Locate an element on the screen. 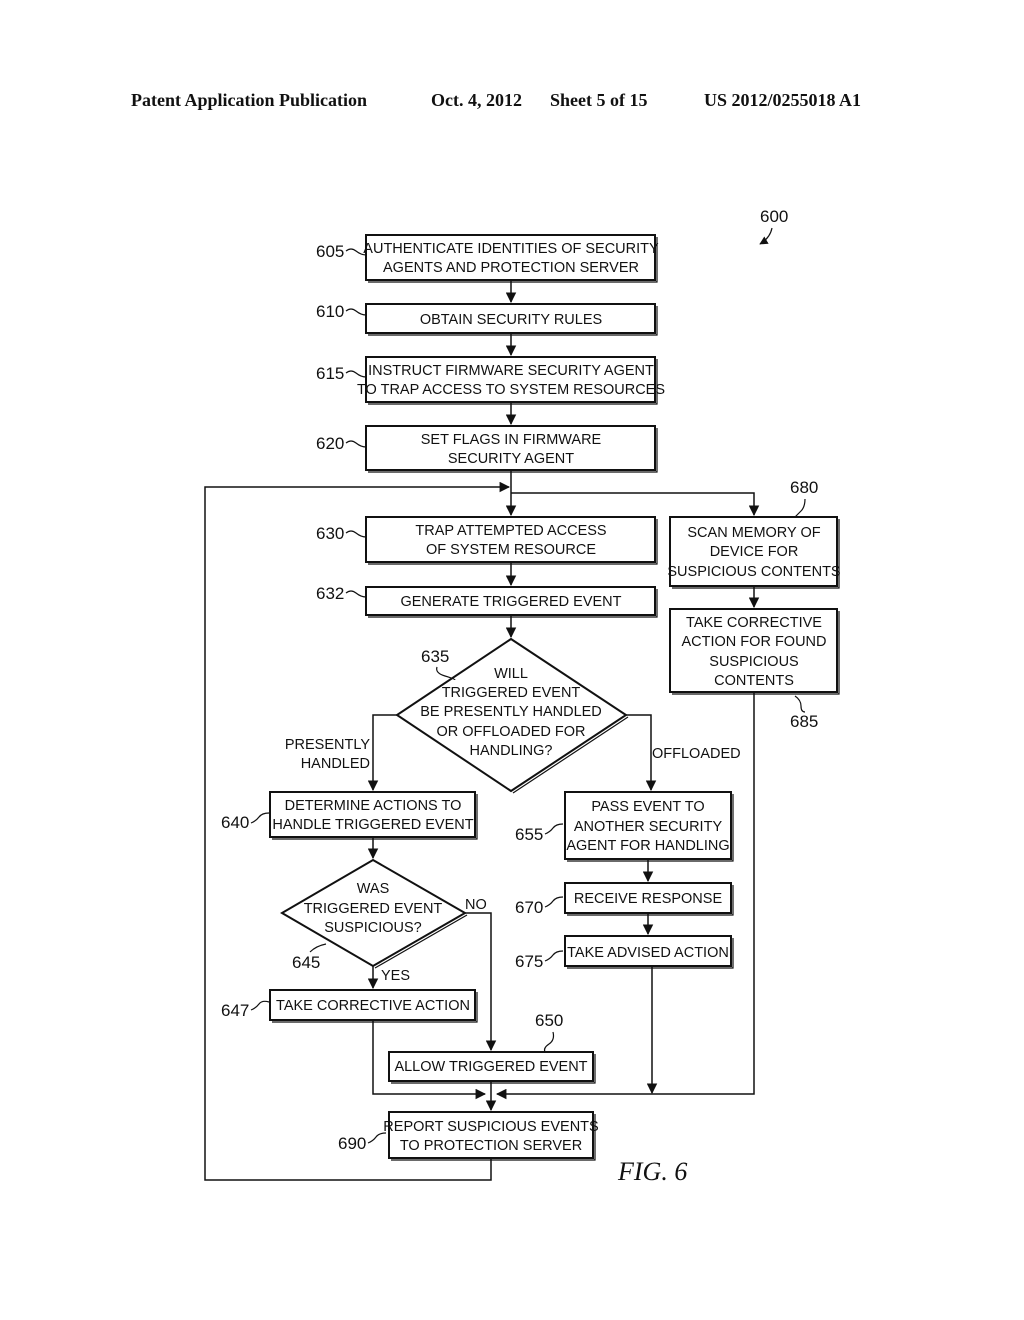  svg-text: SCAN MEMORY OF is located at coordinates (753, 533).